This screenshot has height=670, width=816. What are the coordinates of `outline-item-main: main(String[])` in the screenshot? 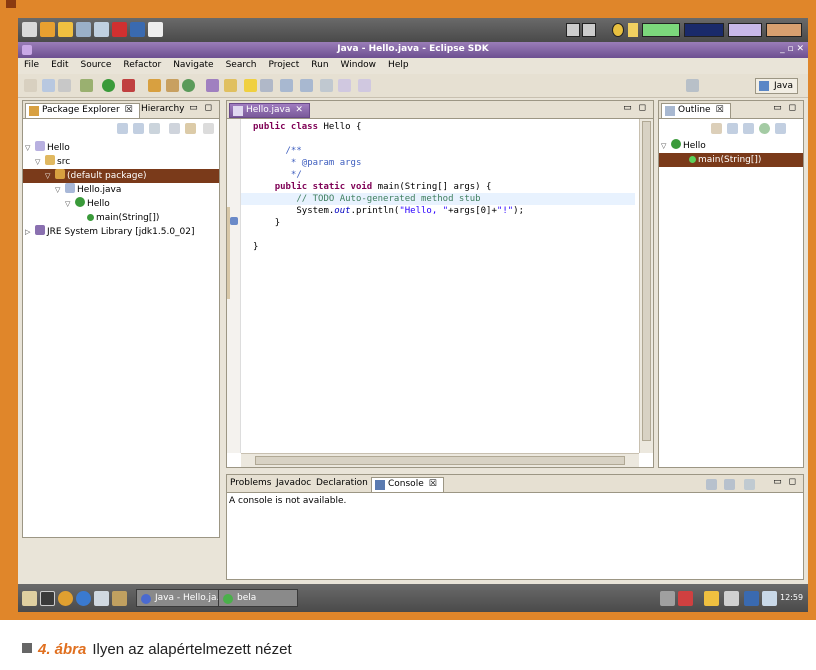 It's located at (731, 160).